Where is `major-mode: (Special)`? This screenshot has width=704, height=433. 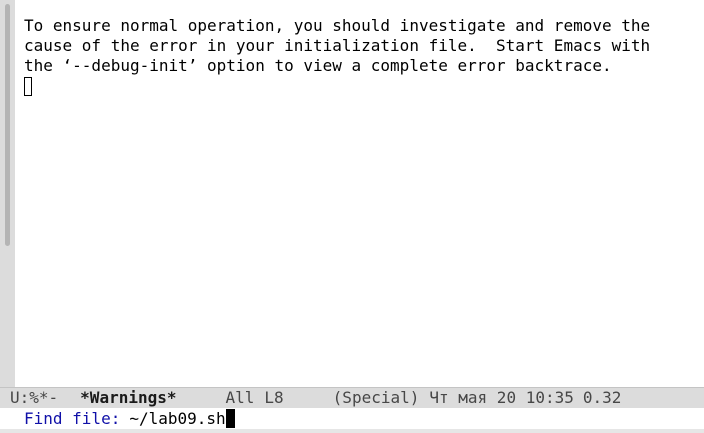 major-mode: (Special) is located at coordinates (376, 398).